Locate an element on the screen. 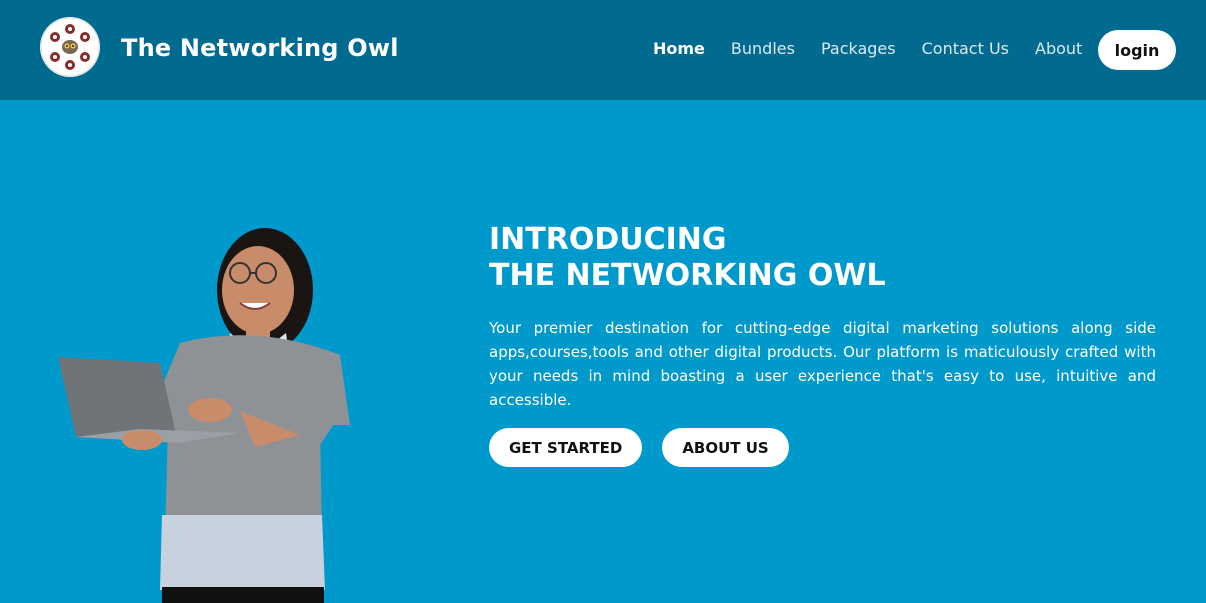 The height and width of the screenshot is (603, 1206). nav-home: Home is located at coordinates (679, 48).